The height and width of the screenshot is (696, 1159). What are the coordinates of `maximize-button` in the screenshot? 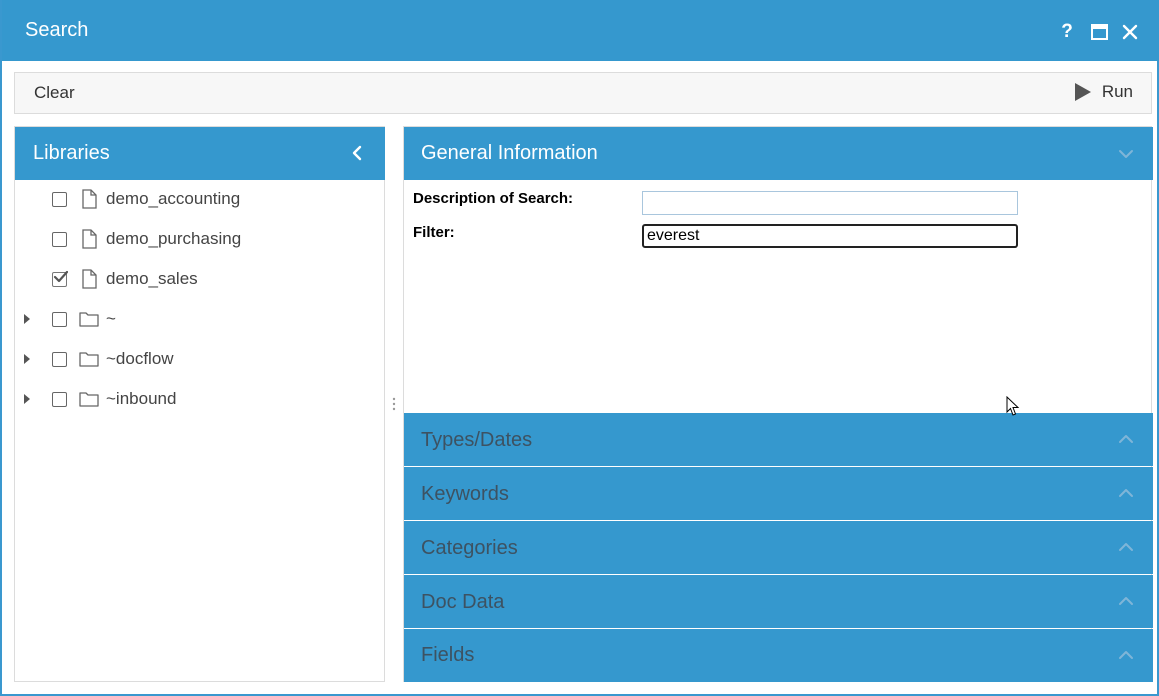 It's located at (1099, 32).